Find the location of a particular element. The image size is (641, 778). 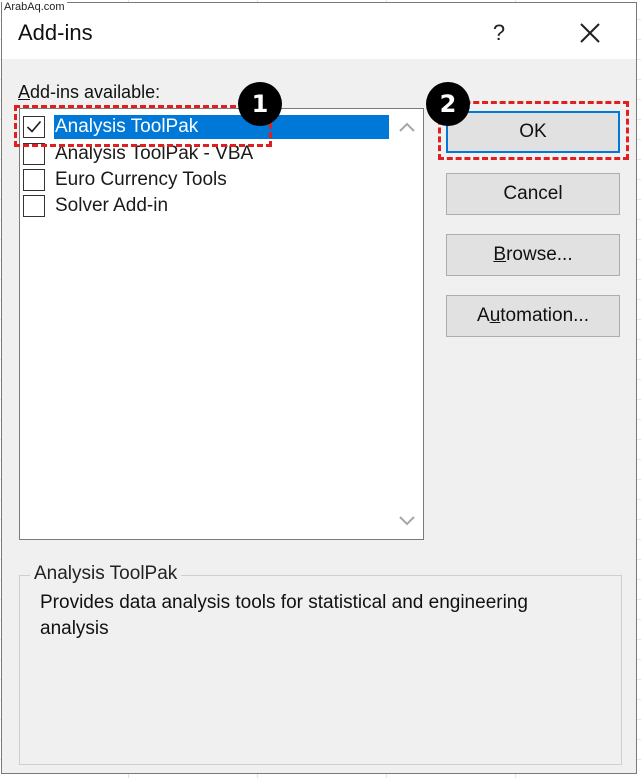

list-scrollbar is located at coordinates (407, 324).